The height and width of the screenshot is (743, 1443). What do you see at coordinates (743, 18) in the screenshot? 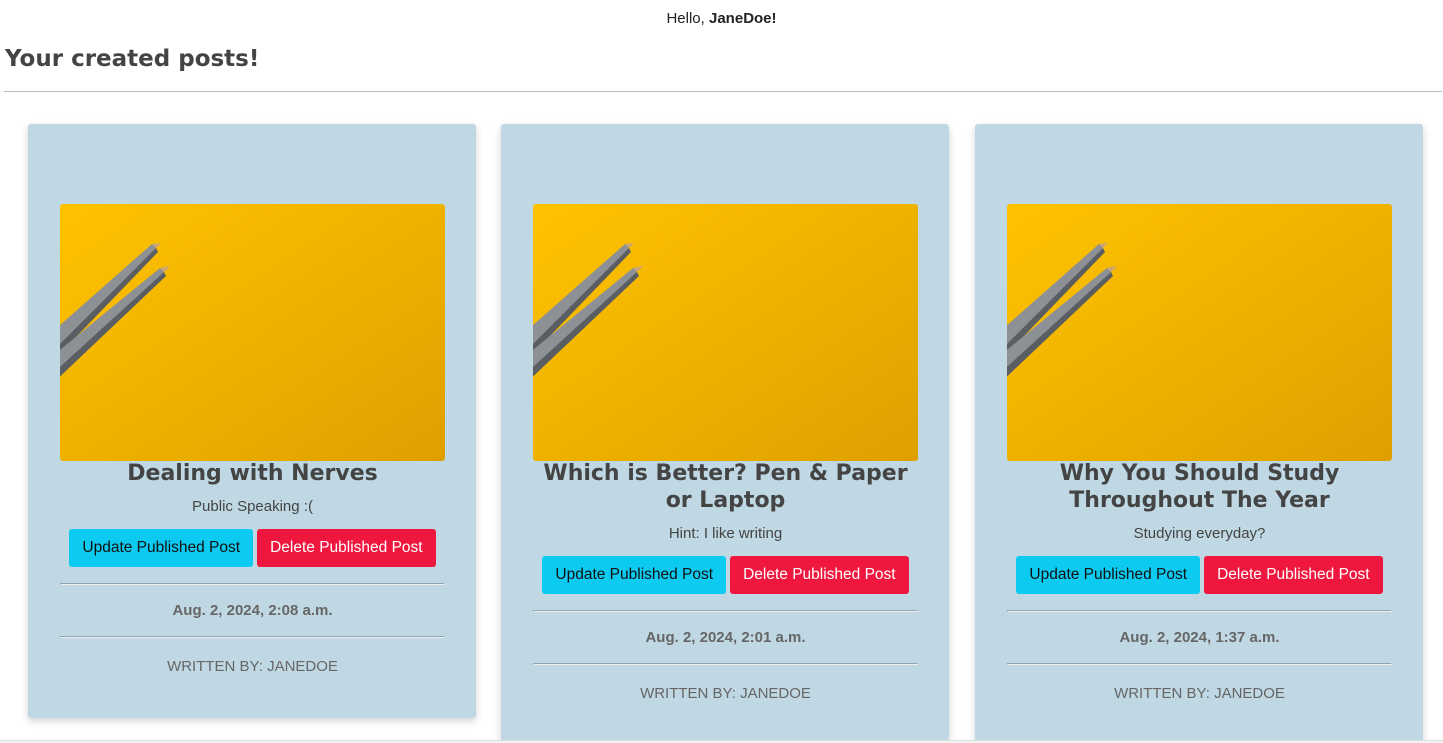
I see `username: JaneDoe!` at bounding box center [743, 18].